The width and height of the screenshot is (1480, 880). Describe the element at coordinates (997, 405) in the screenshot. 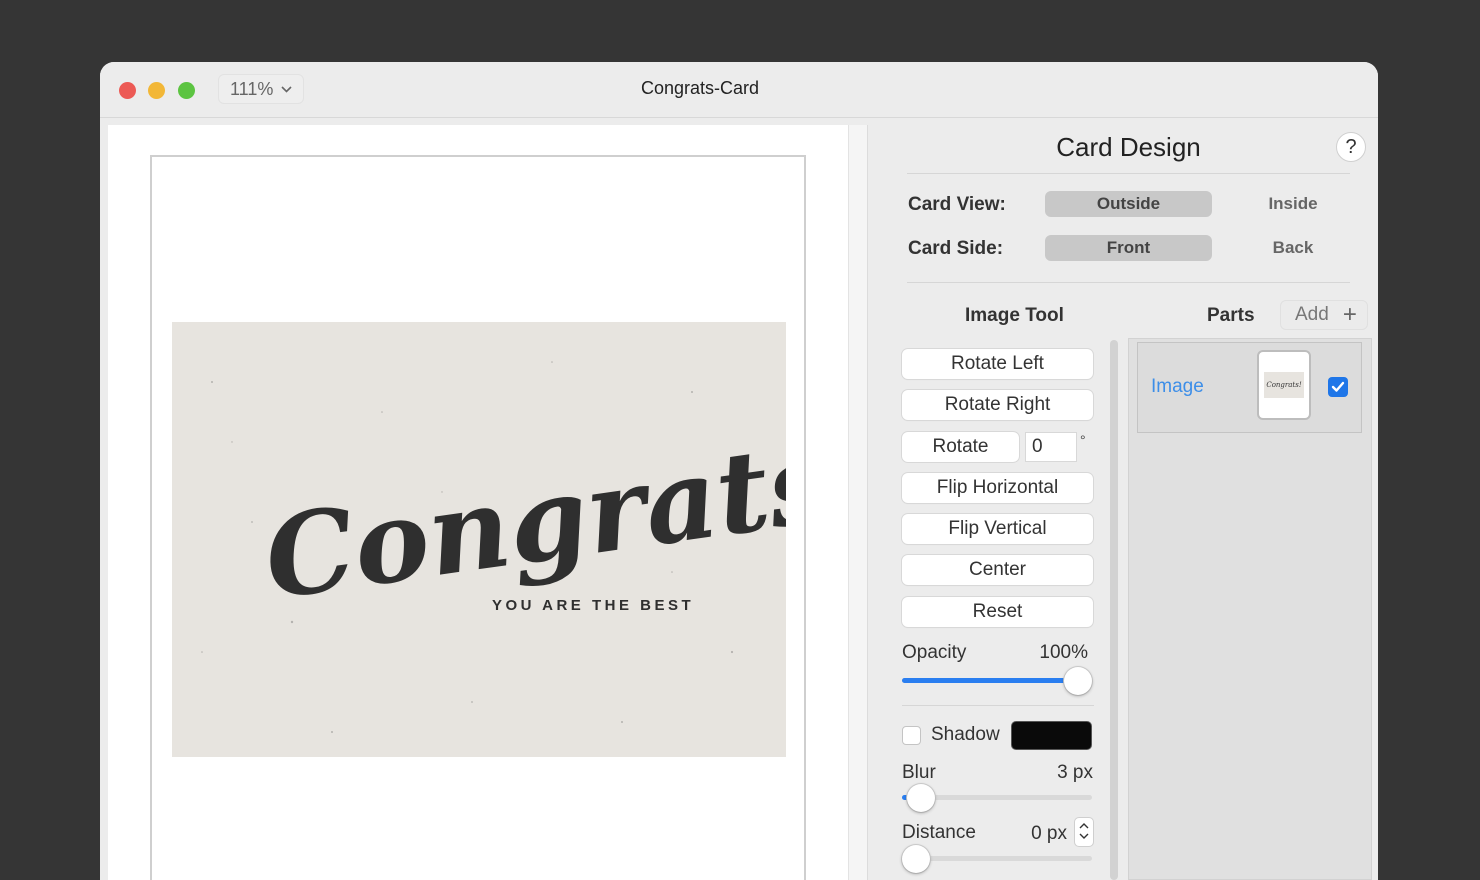

I see `rotate-right-button: Rotate Right` at that location.